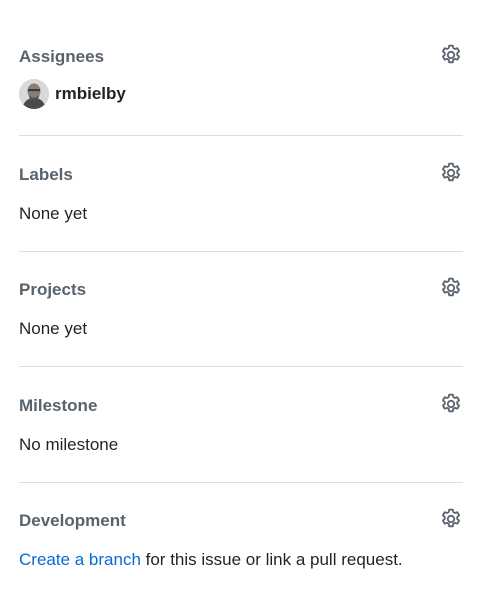 This screenshot has height=597, width=497. I want to click on projects-gear-icon, so click(451, 288).